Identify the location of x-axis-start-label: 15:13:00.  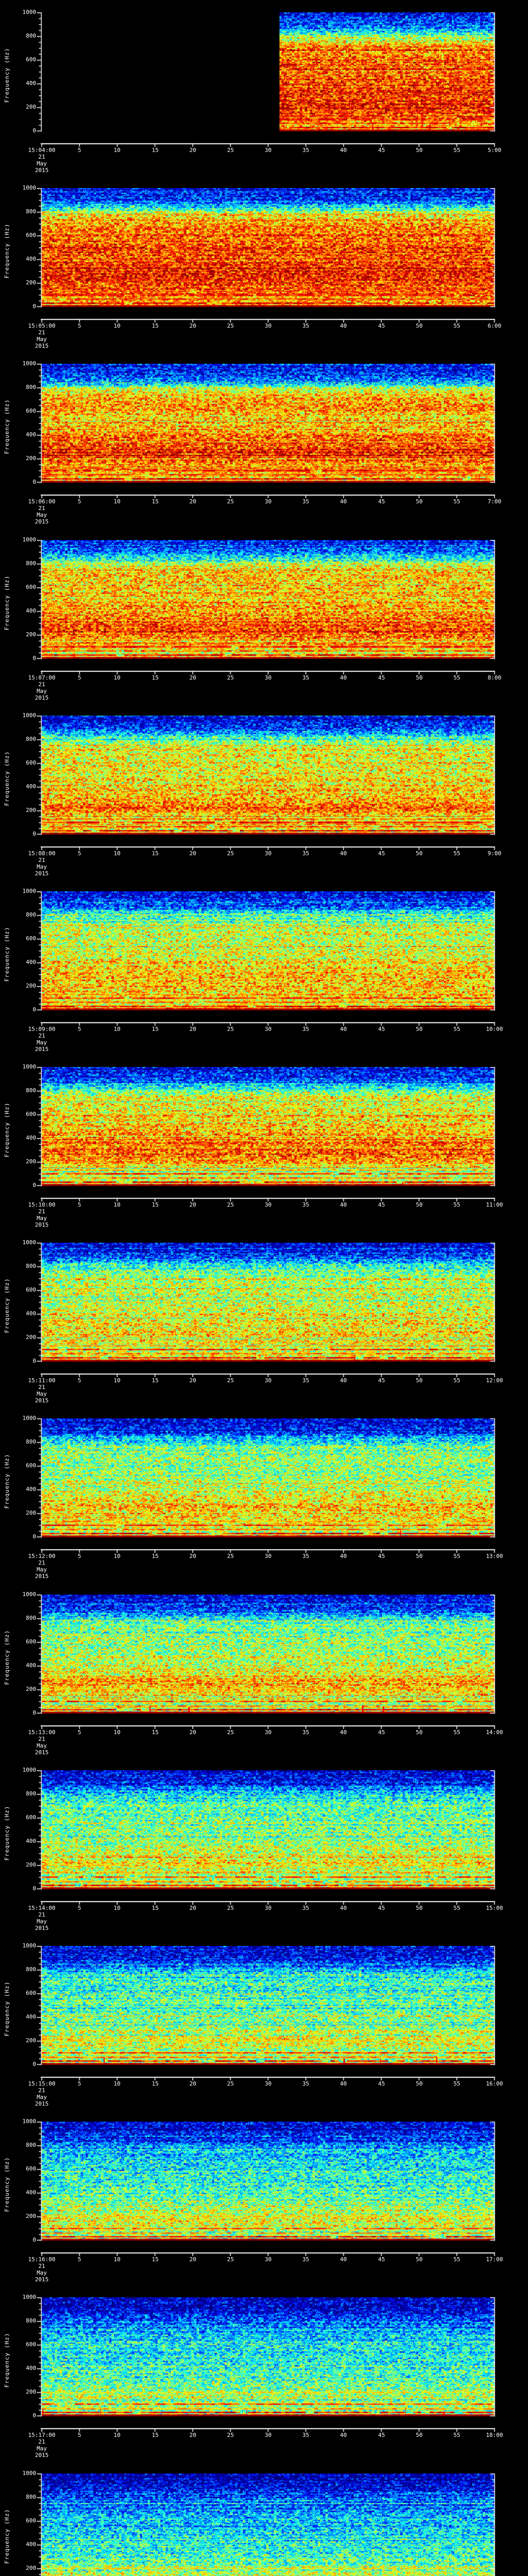
(42, 1732).